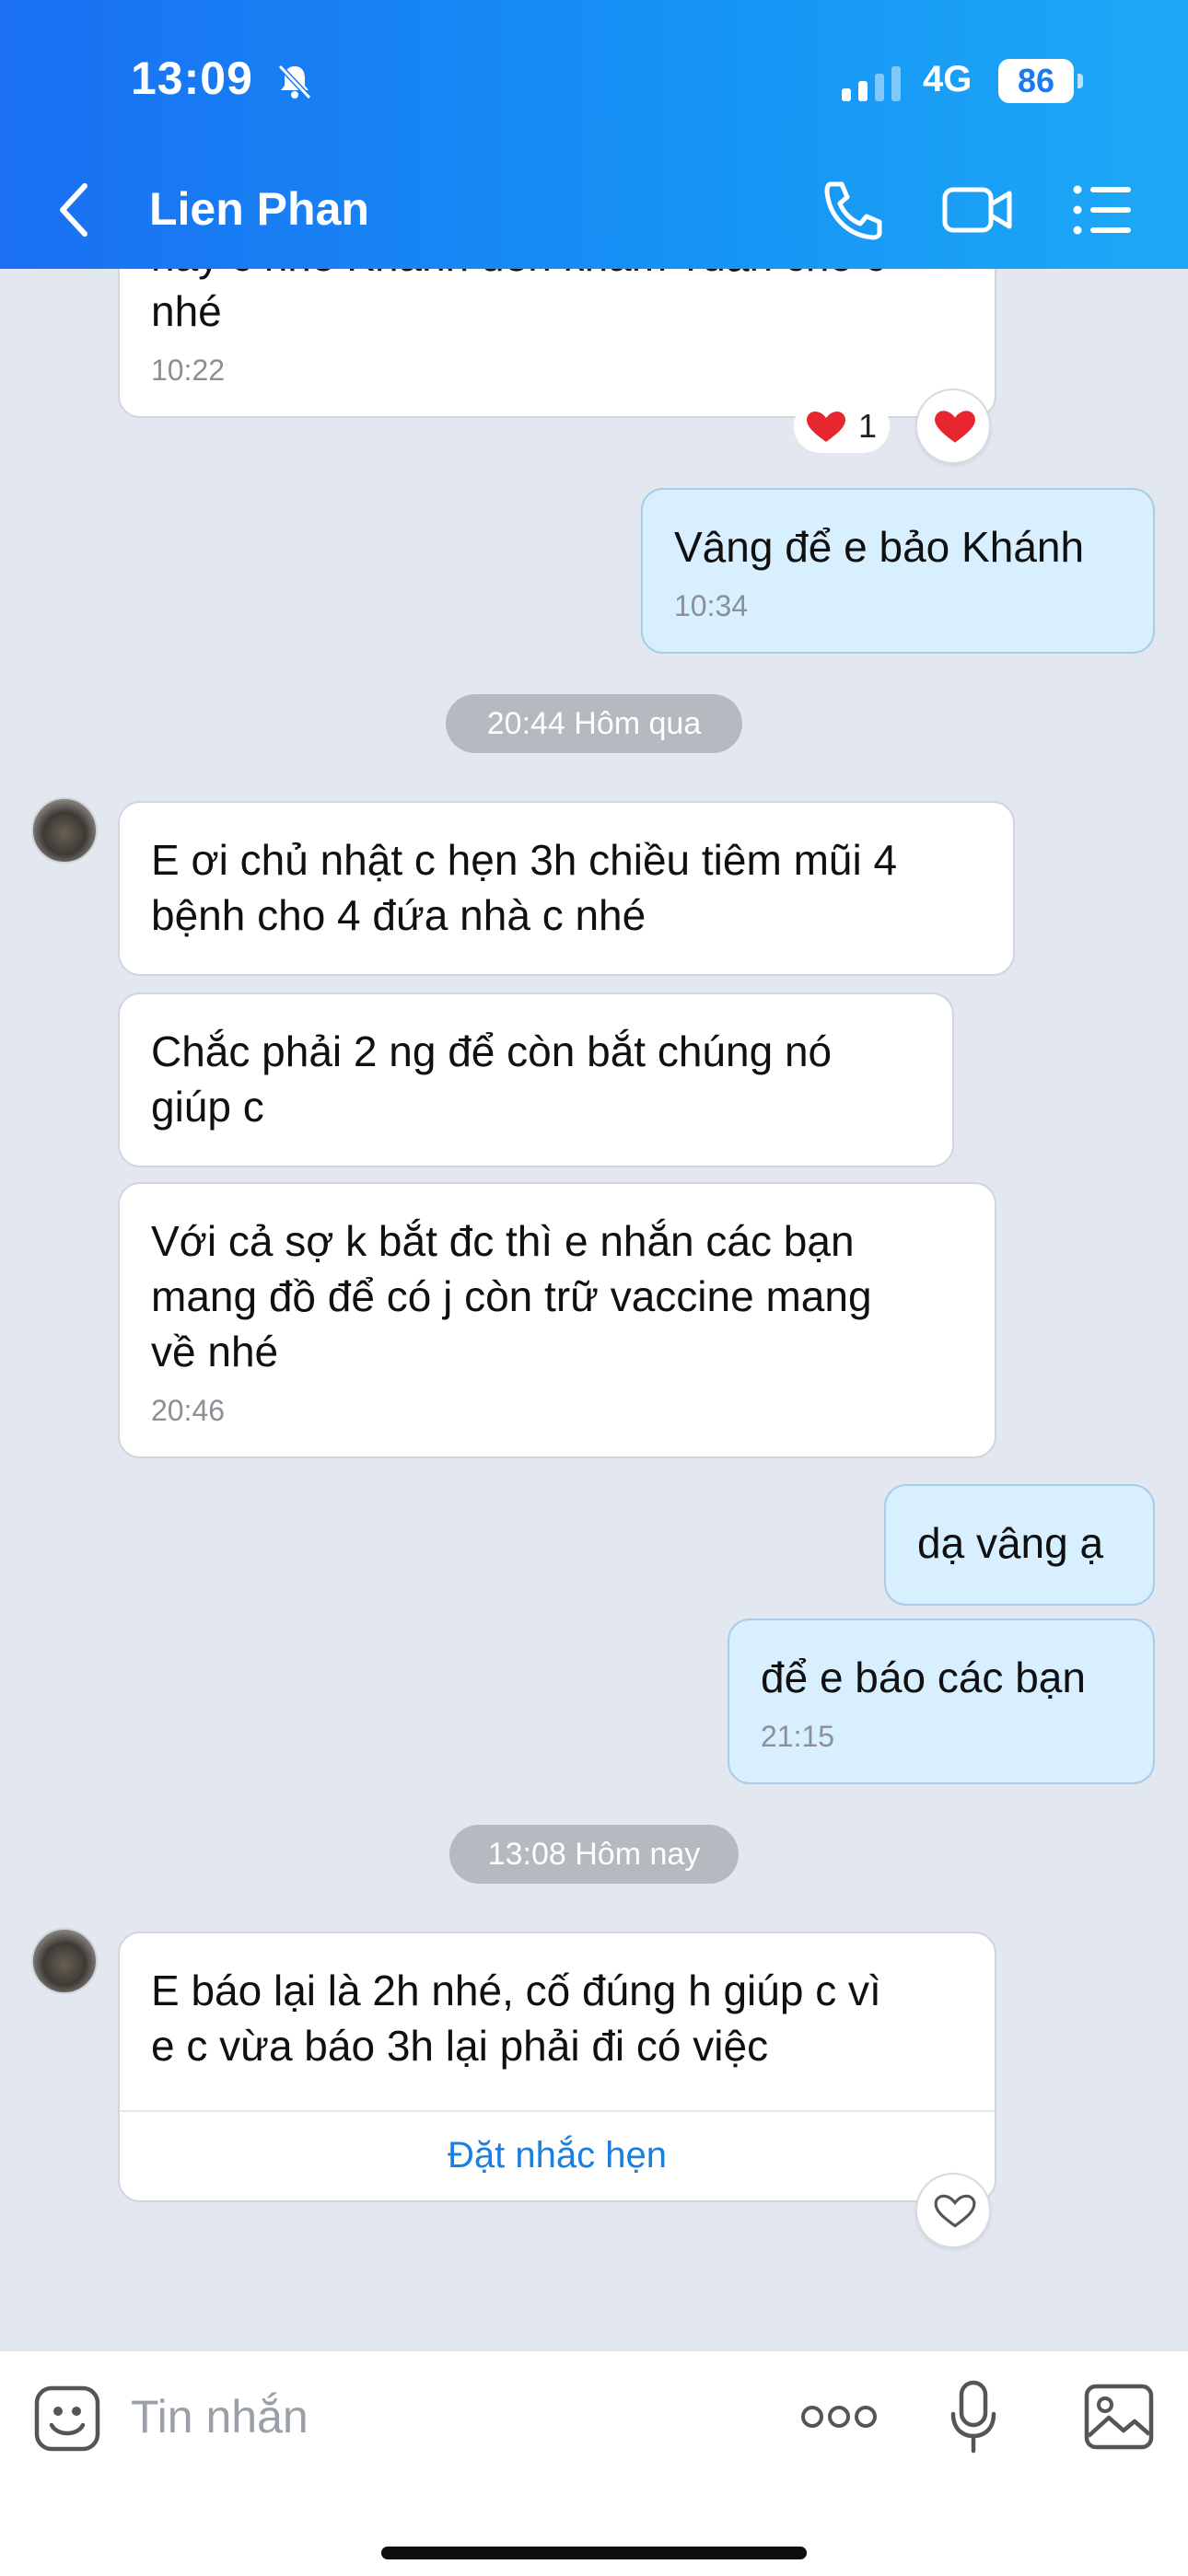  What do you see at coordinates (594, 723) in the screenshot?
I see `date-separator: 20:44 Hôm qua` at bounding box center [594, 723].